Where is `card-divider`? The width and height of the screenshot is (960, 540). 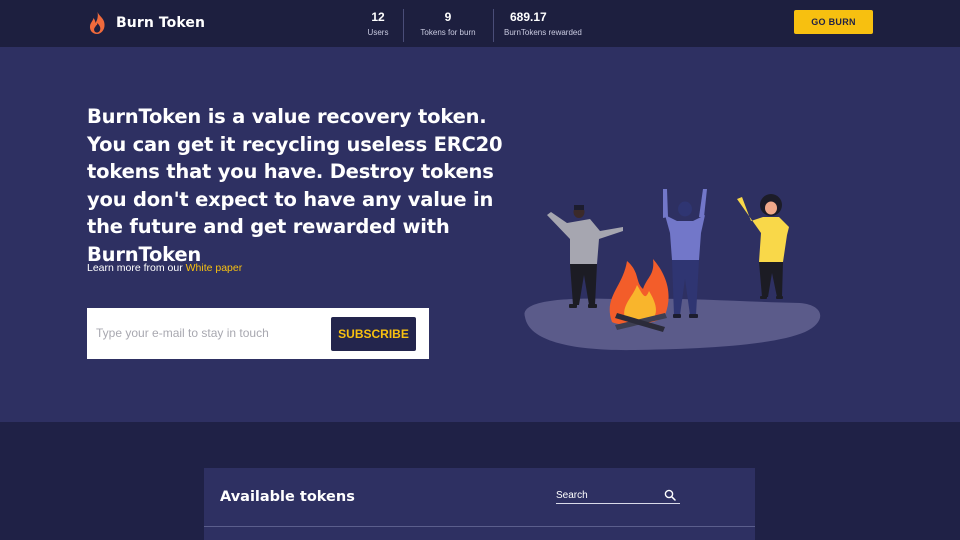 card-divider is located at coordinates (479, 526).